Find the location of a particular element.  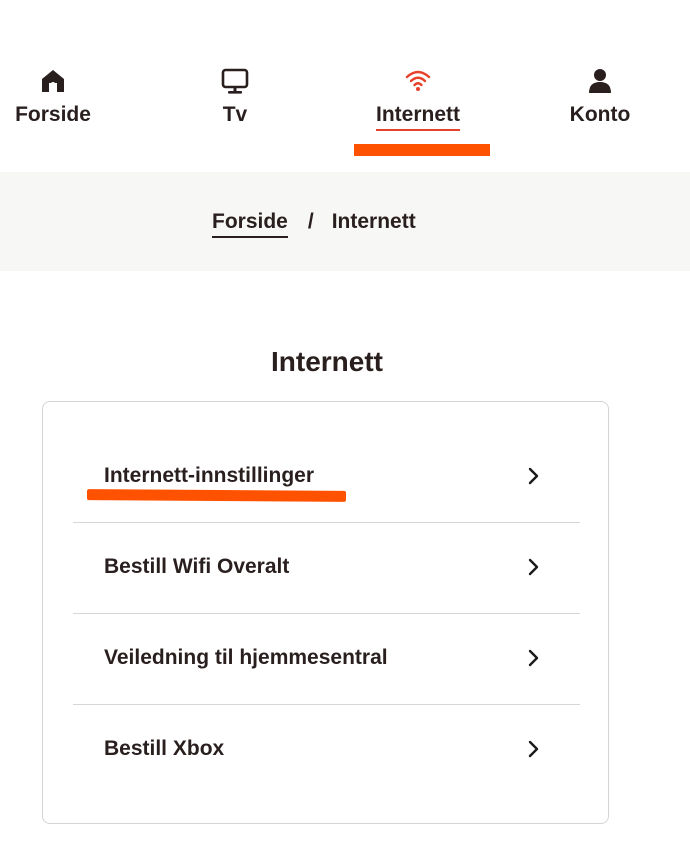

active-tab-indicator is located at coordinates (422, 150).